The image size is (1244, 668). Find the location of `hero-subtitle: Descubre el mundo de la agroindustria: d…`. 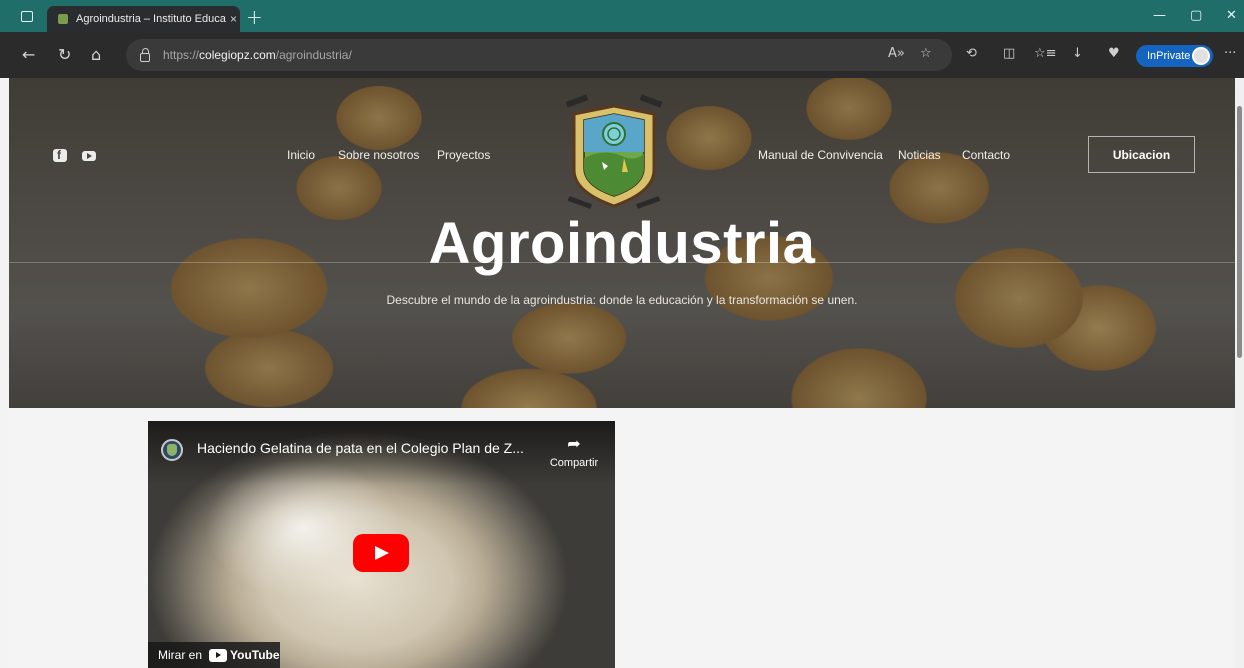

hero-subtitle: Descubre el mundo de la agroindustria: d… is located at coordinates (622, 300).